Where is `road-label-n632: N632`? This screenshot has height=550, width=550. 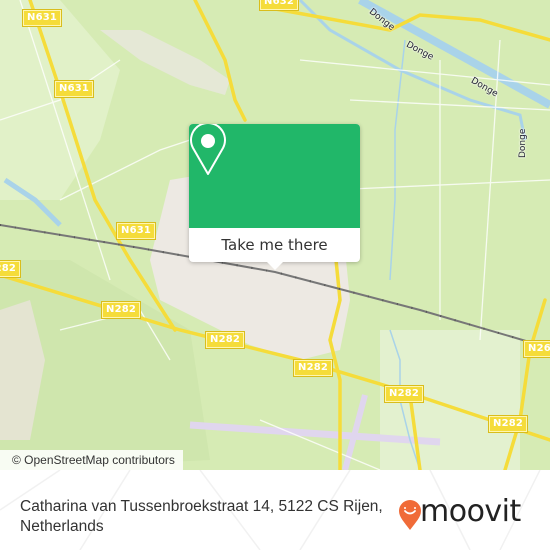
road-label-n632: N632 is located at coordinates (279, 5).